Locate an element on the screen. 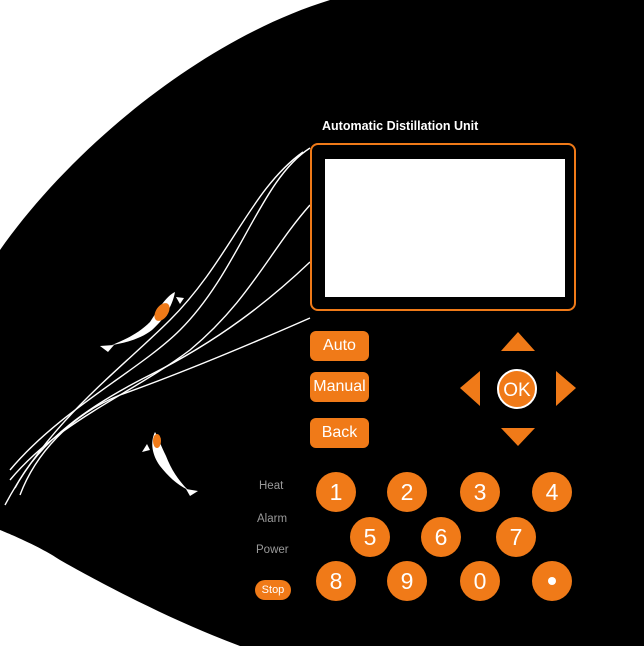  nav-left-button is located at coordinates (470, 388).